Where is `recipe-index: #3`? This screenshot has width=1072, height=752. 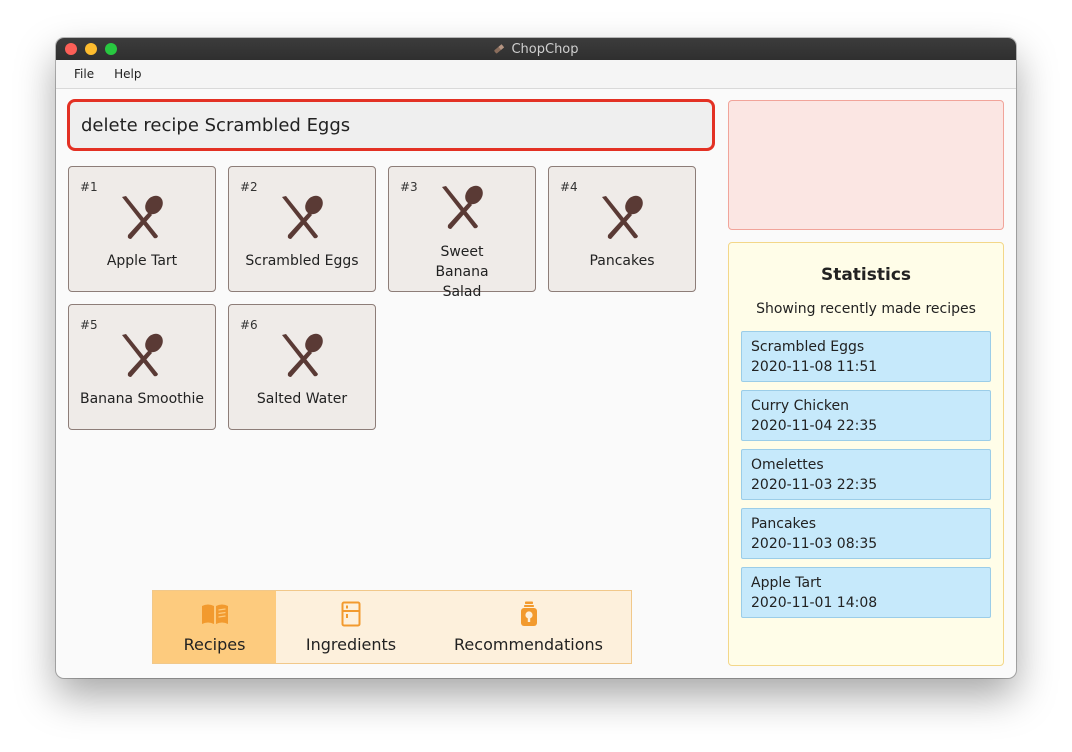
recipe-index: #3 is located at coordinates (409, 187).